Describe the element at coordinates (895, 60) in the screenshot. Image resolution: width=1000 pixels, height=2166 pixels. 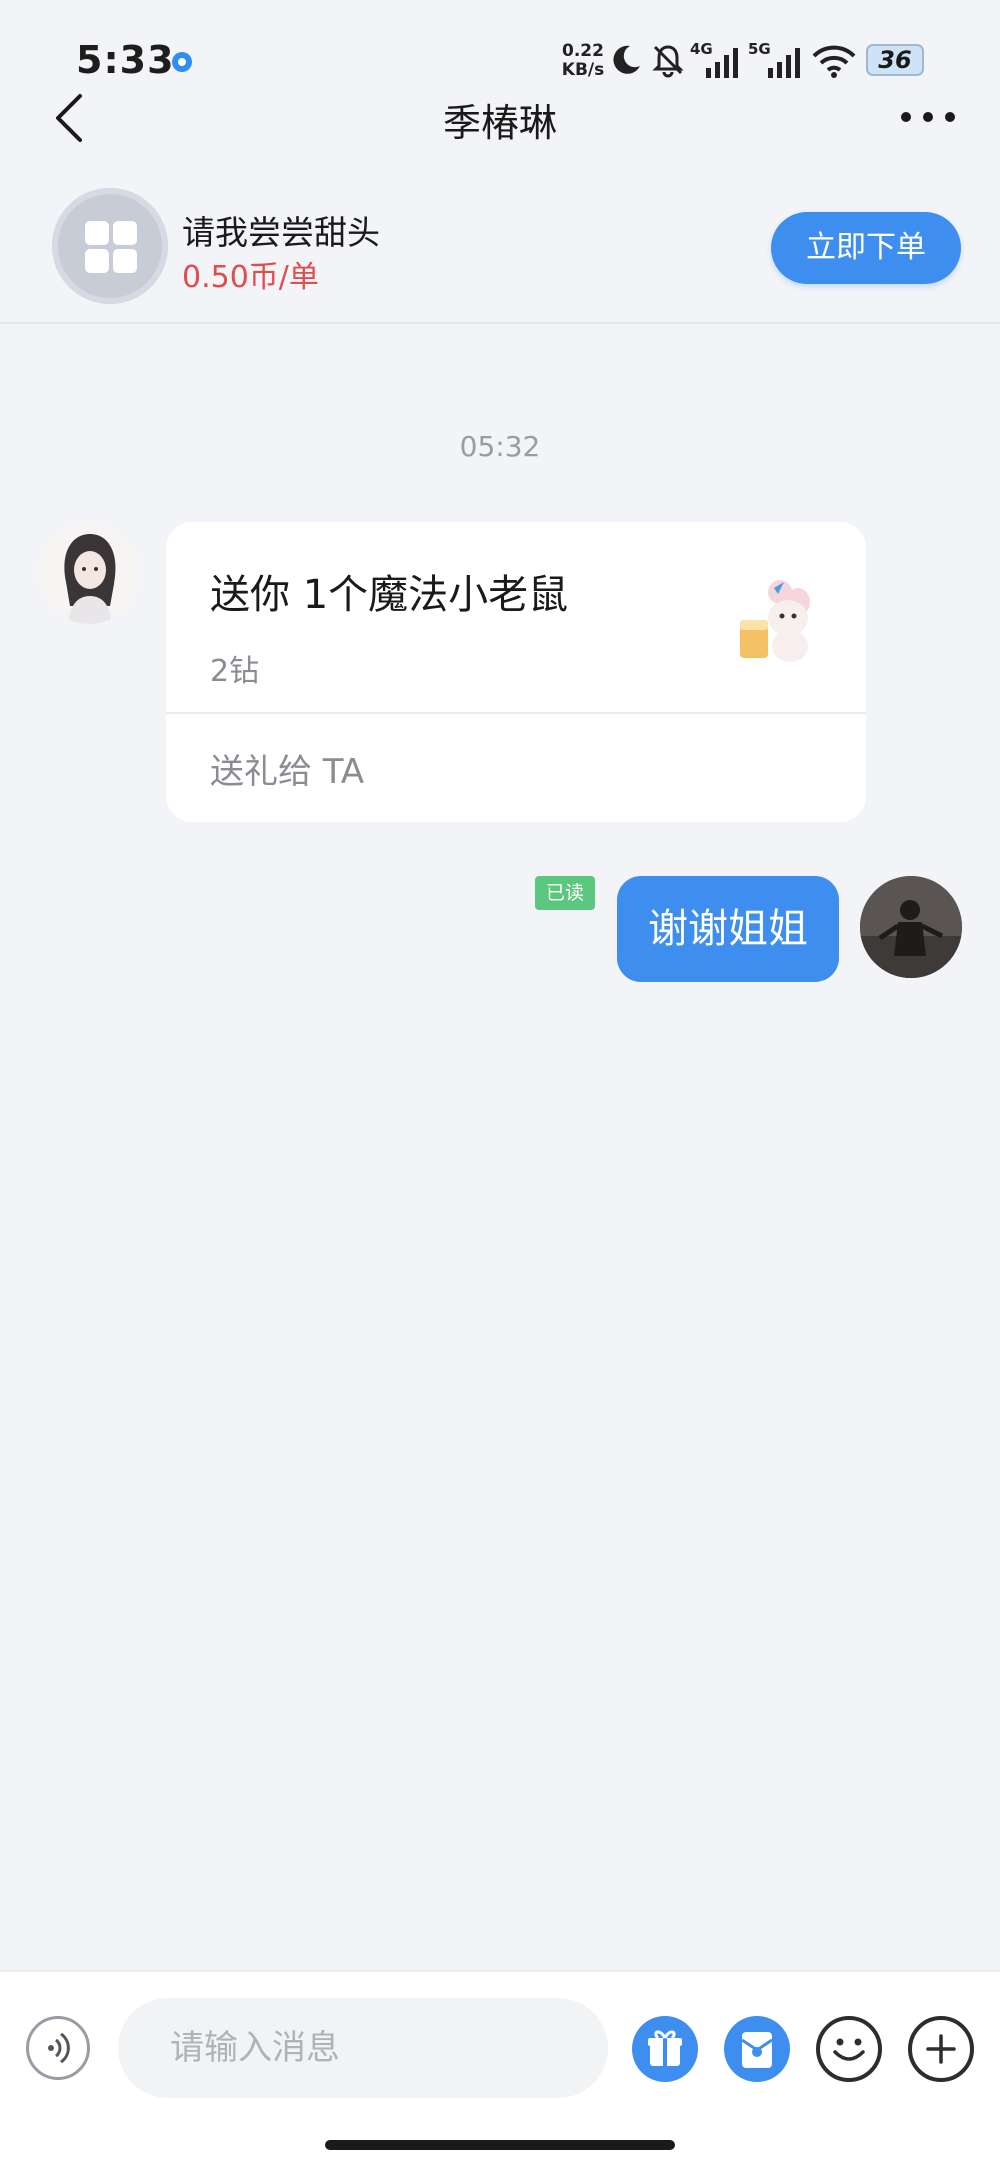
I see `battery-level: 36` at that location.